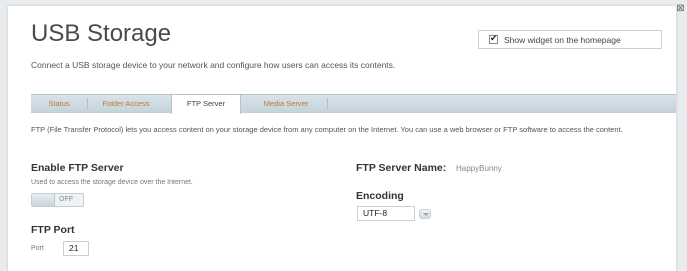 Image resolution: width=687 pixels, height=271 pixels. I want to click on ftp-port-heading: FTP Port, so click(53, 230).